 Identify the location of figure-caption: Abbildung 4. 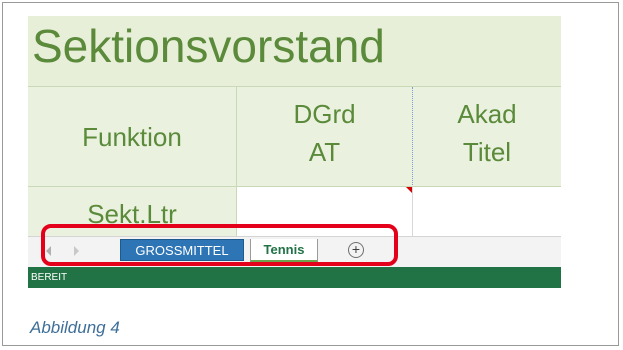
(75, 327).